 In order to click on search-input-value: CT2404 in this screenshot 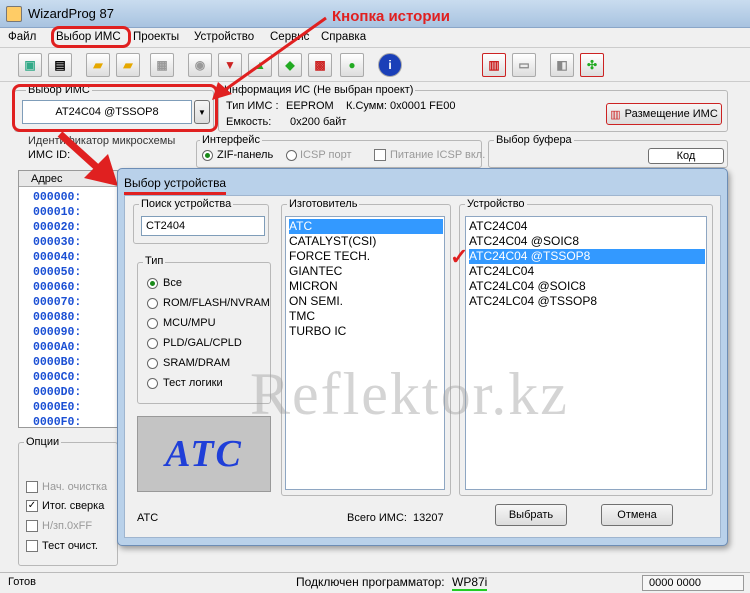, I will do `click(166, 226)`.